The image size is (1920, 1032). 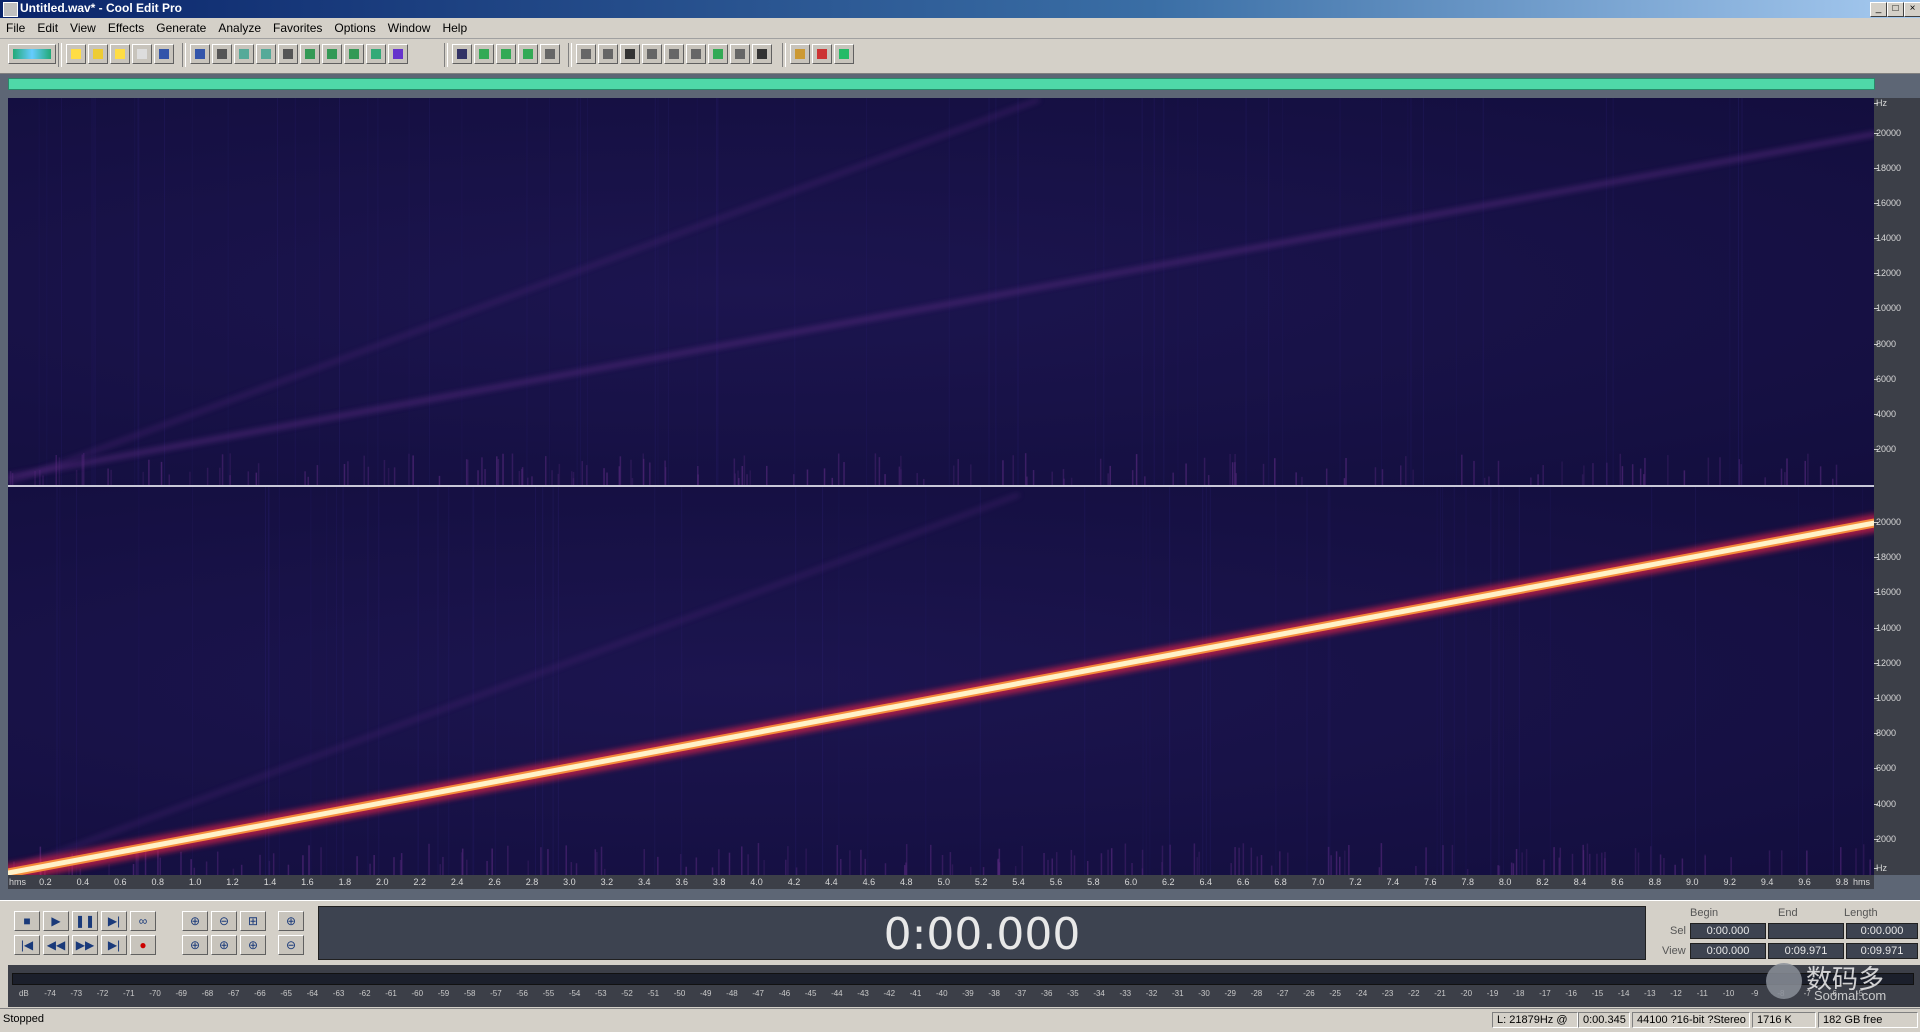 What do you see at coordinates (1728, 951) in the screenshot?
I see `view-begin-field: 0:00.000` at bounding box center [1728, 951].